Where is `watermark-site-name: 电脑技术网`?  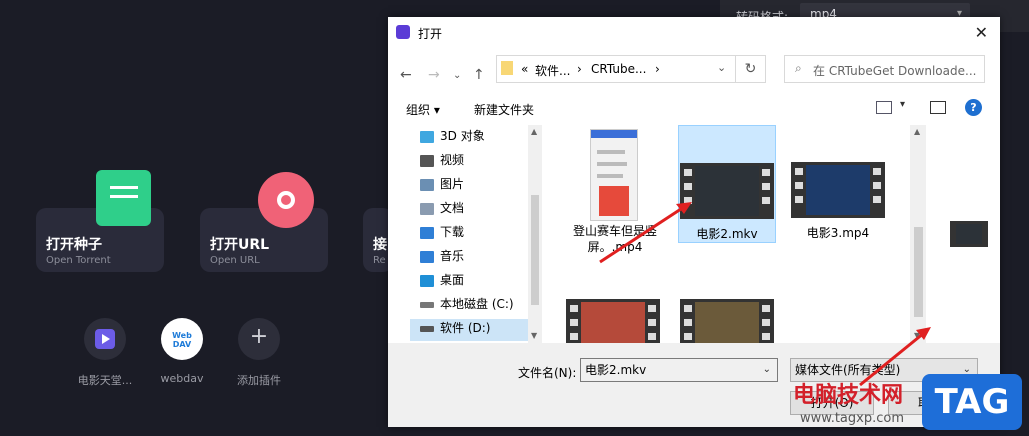 watermark-site-name: 电脑技术网 is located at coordinates (848, 395).